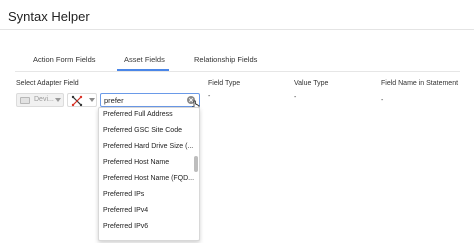 The image size is (474, 243). What do you see at coordinates (123, 194) in the screenshot?
I see `list-item: Preferred IPs` at bounding box center [123, 194].